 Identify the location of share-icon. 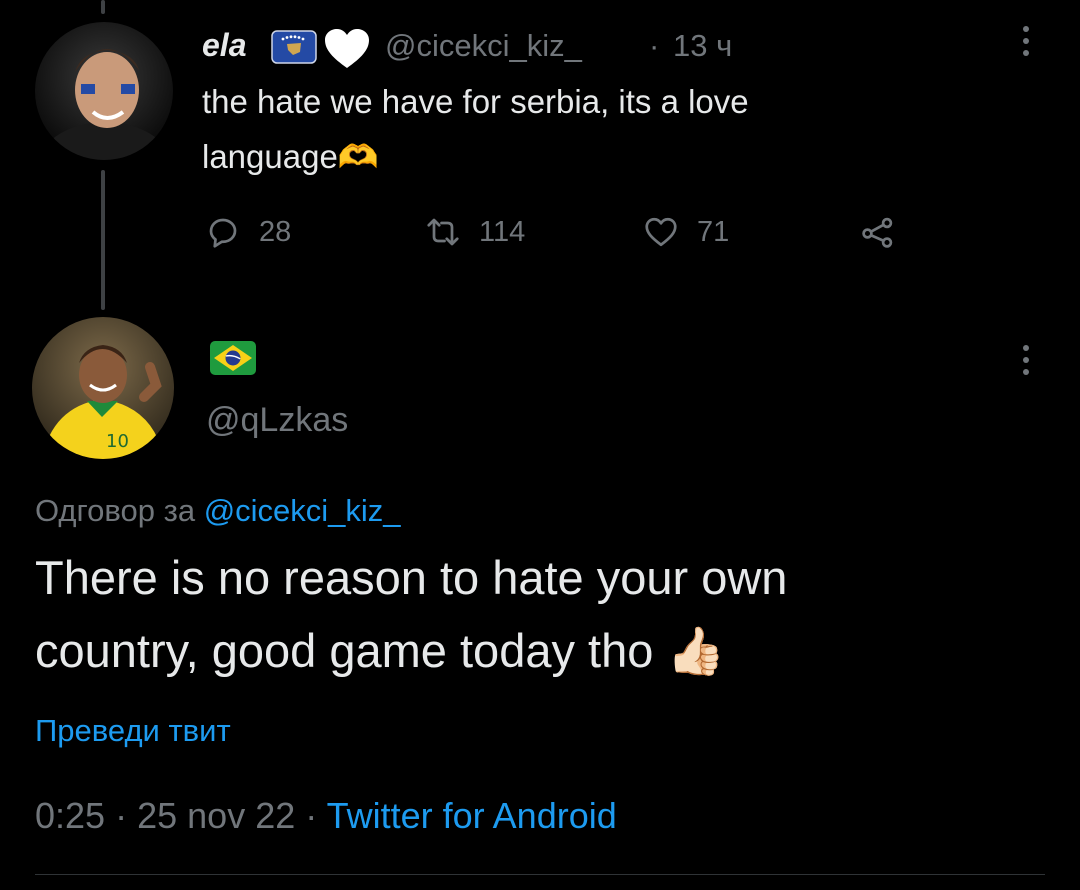
(877, 232).